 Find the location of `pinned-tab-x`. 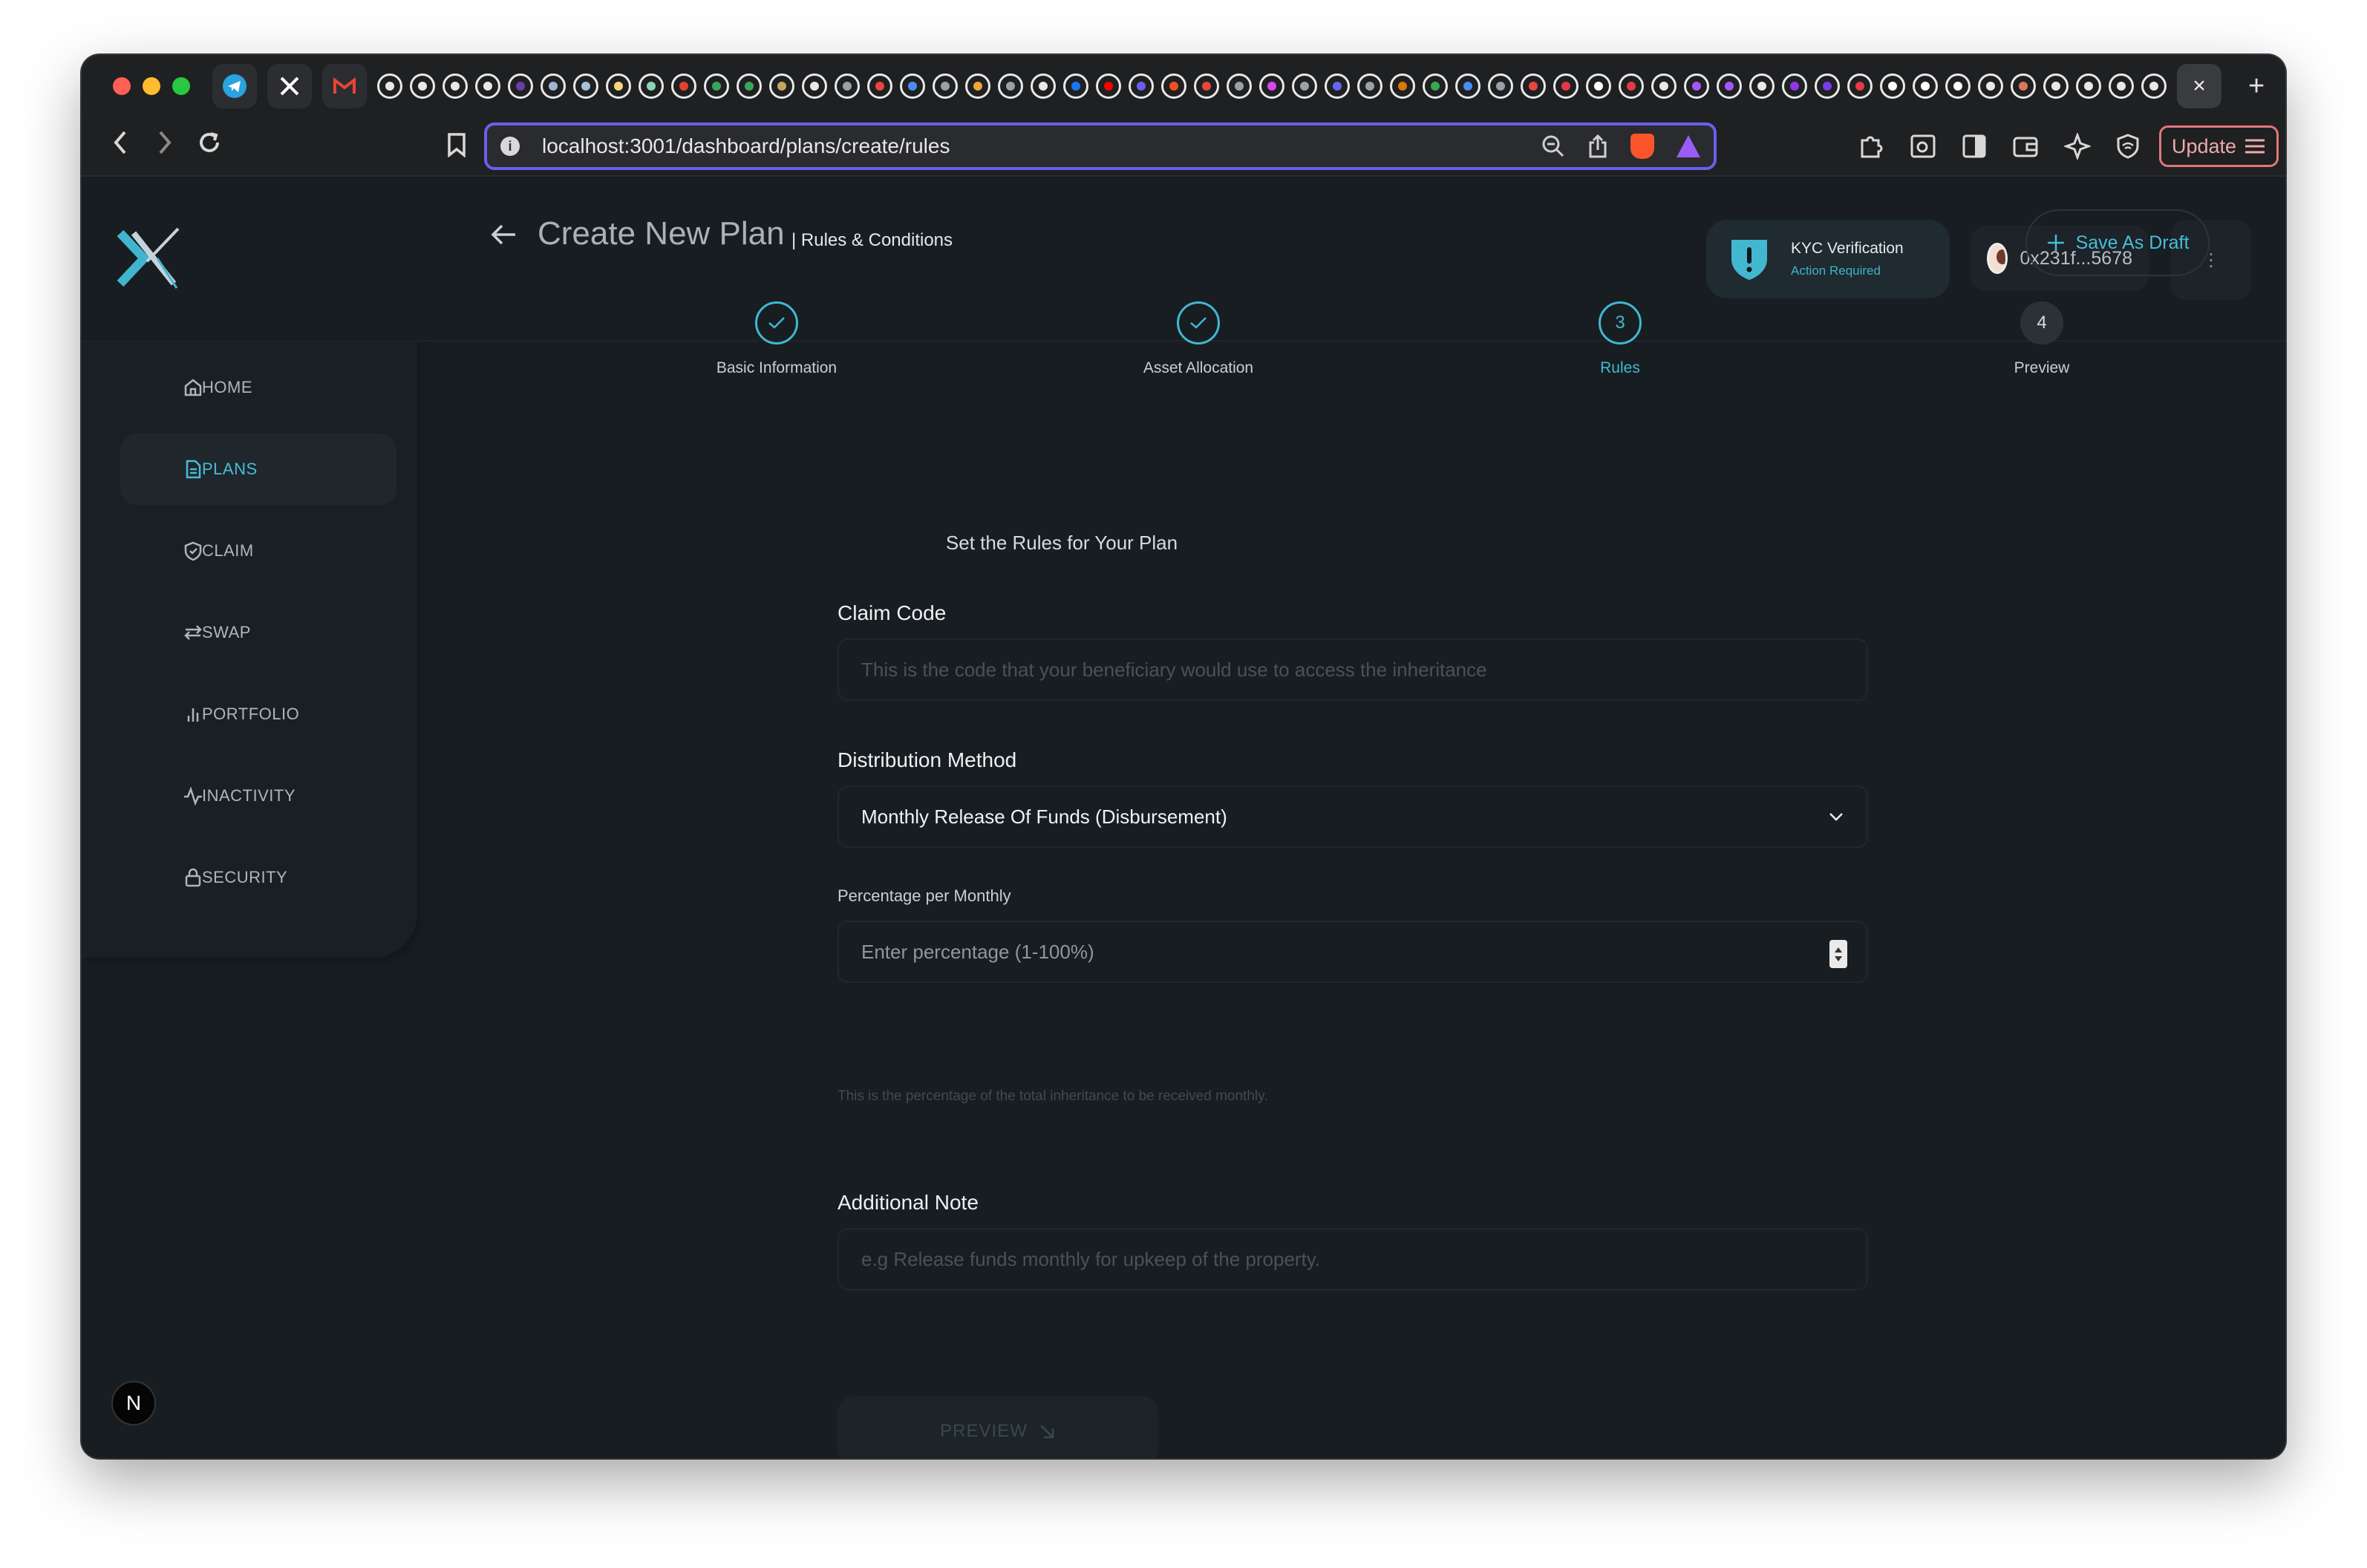

pinned-tab-x is located at coordinates (290, 86).